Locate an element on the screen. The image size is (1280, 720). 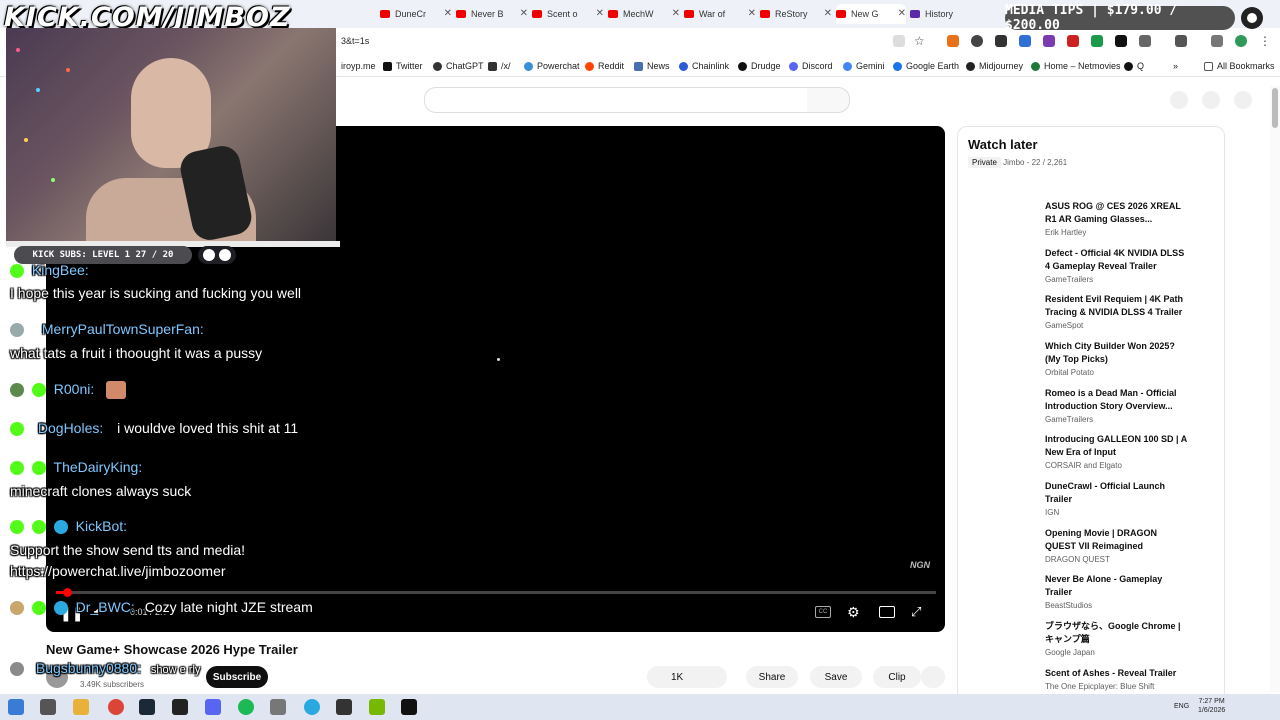
bookmark-chainlink: Chainlink is located at coordinates (704, 66).